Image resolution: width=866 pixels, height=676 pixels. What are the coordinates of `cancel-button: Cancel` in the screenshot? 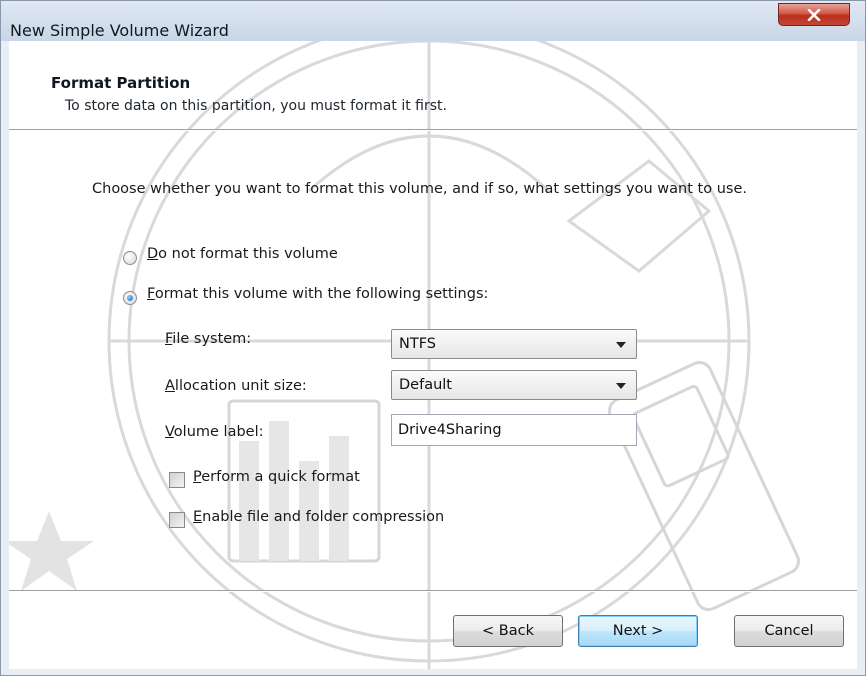 It's located at (789, 631).